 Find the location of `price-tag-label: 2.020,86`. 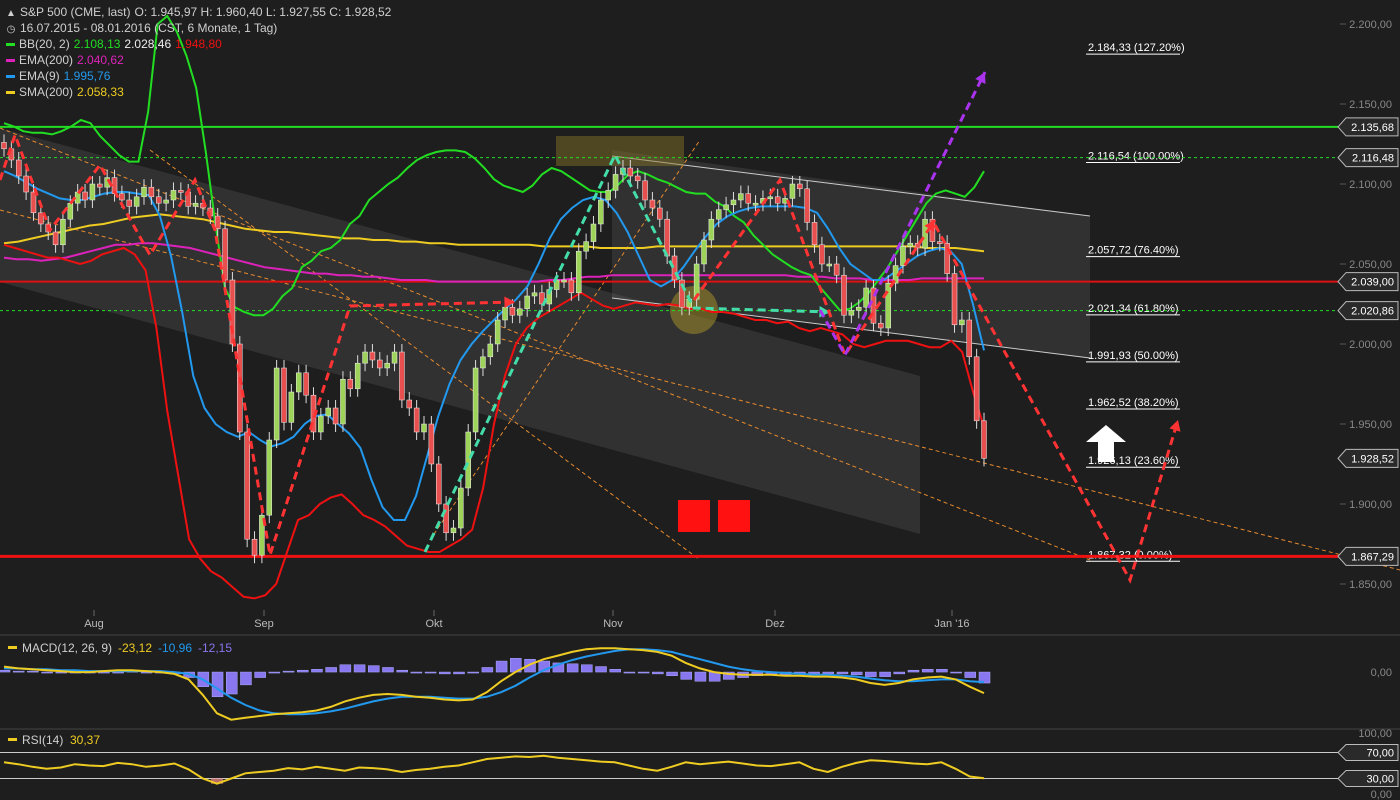

price-tag-label: 2.020,86 is located at coordinates (1372, 312).